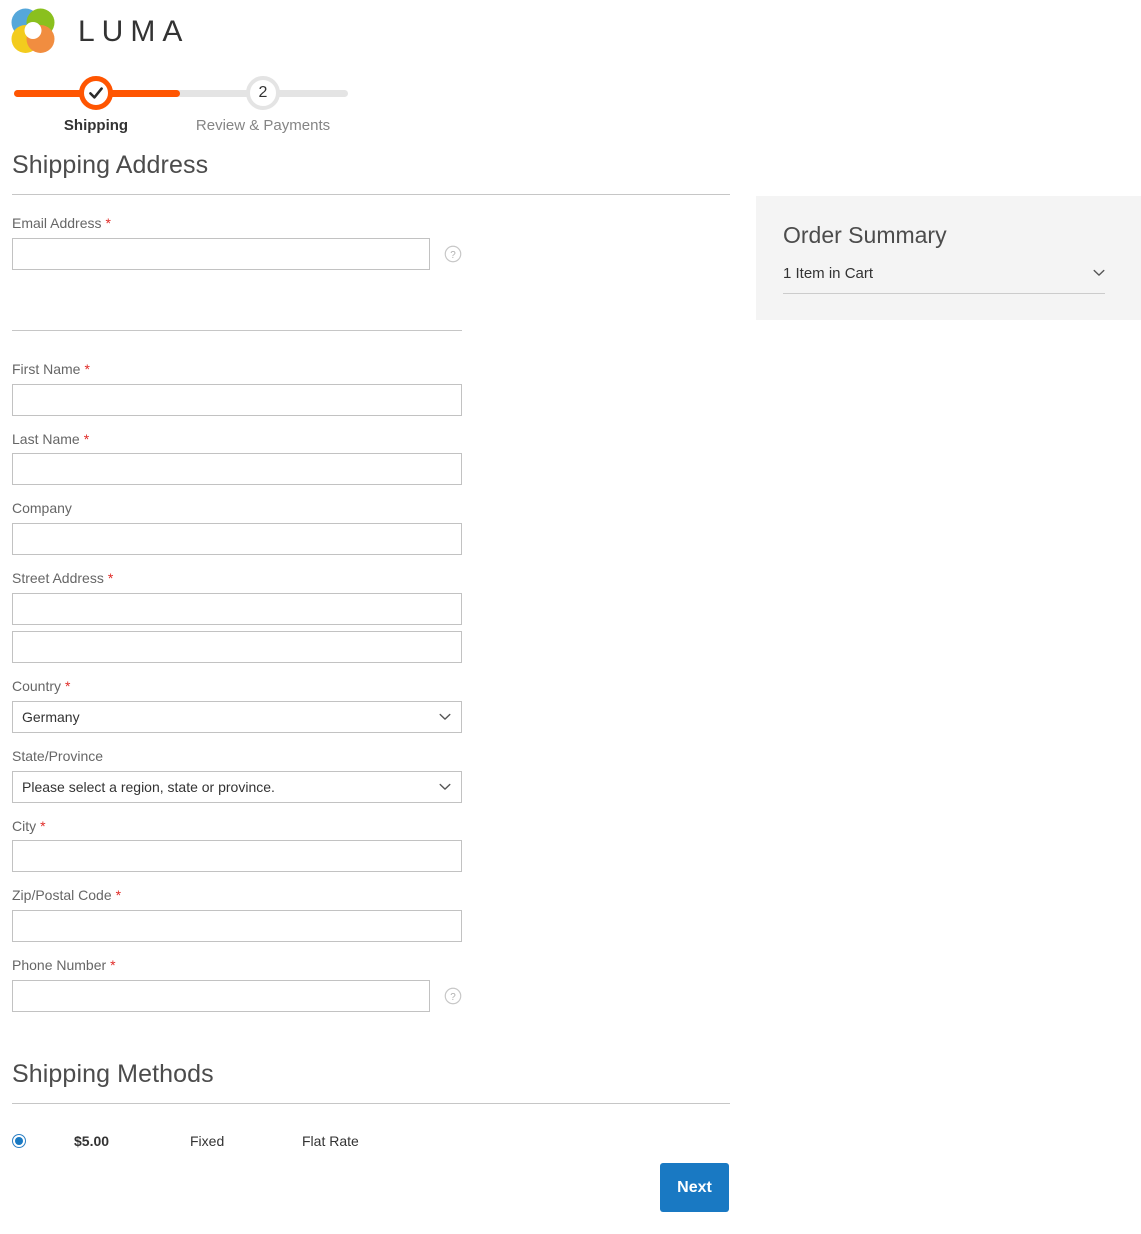 The width and height of the screenshot is (1141, 1234). I want to click on first-name-label-text: First Name, so click(46, 368).